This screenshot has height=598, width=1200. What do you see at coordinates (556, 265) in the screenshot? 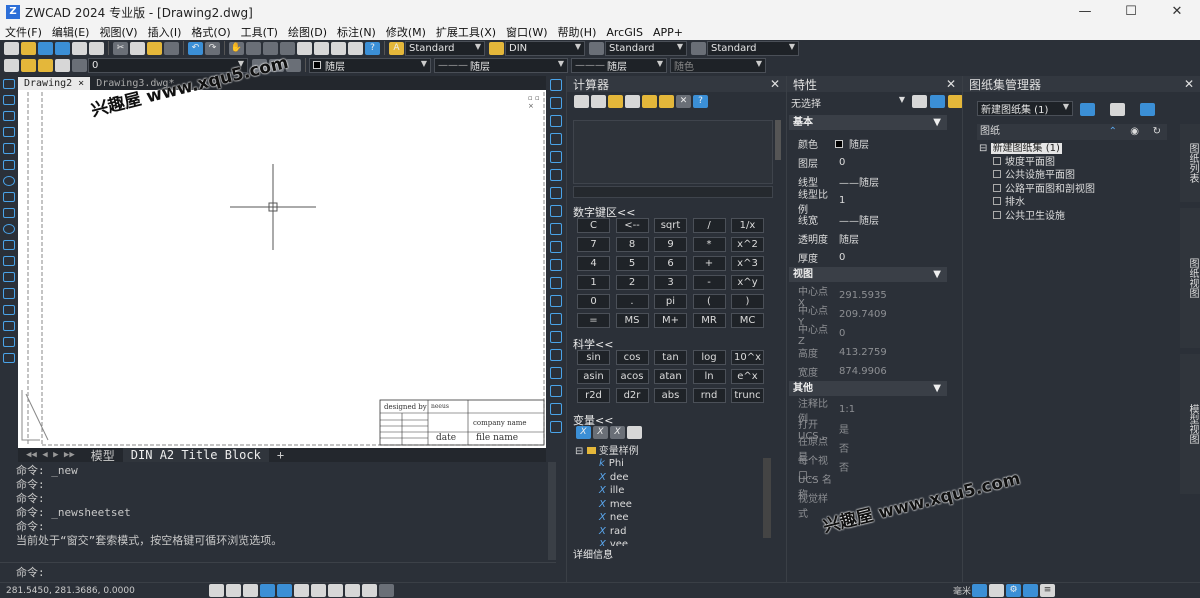
I see `extend-icon` at bounding box center [556, 265].